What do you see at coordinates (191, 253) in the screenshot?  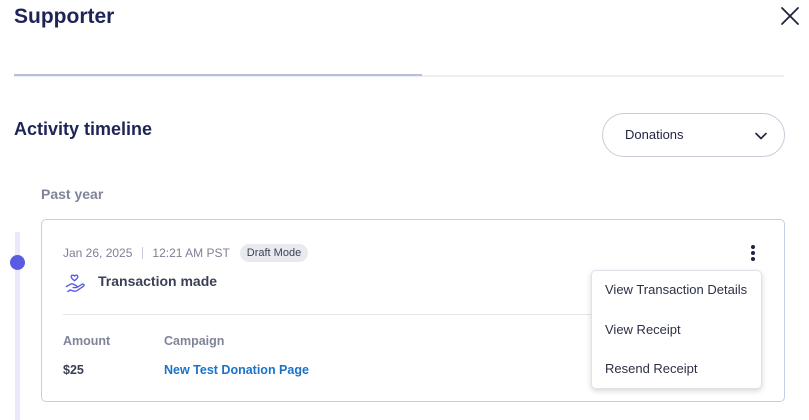 I see `event-time: 12:21 AM PST` at bounding box center [191, 253].